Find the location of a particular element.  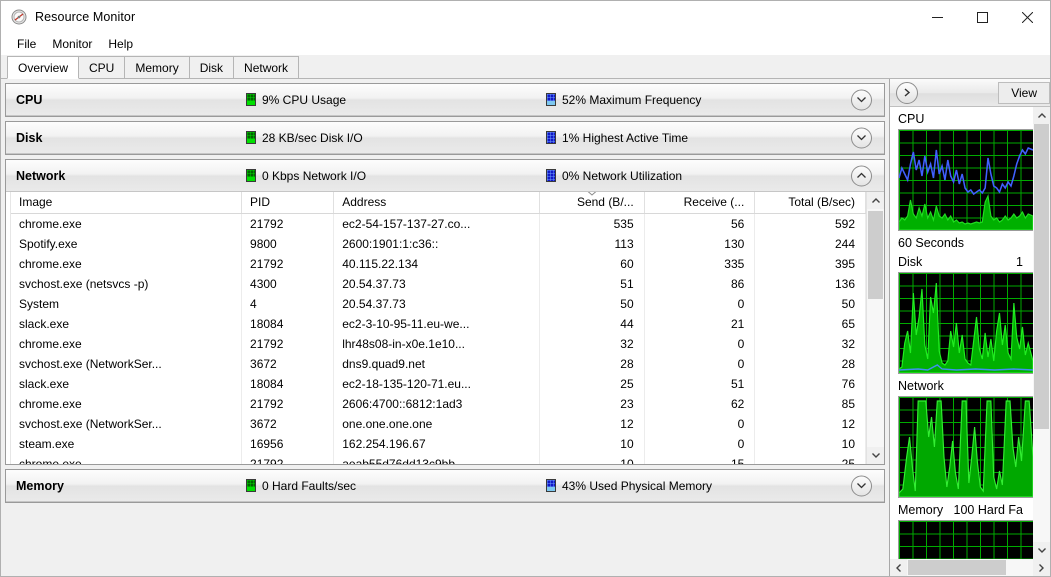

cell-total: 592 is located at coordinates (810, 223).